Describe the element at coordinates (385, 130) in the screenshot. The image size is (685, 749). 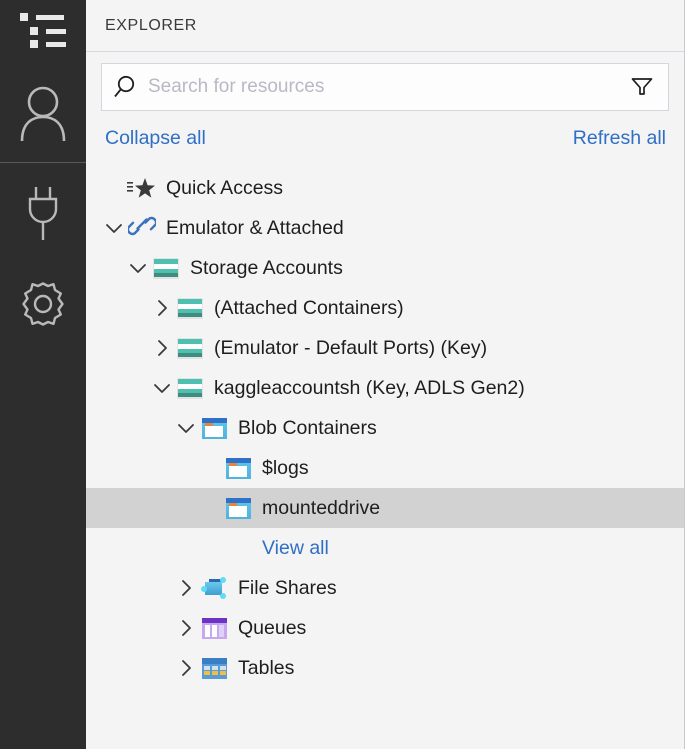
I see `tree-actions-row: Collapse all Refresh all` at that location.